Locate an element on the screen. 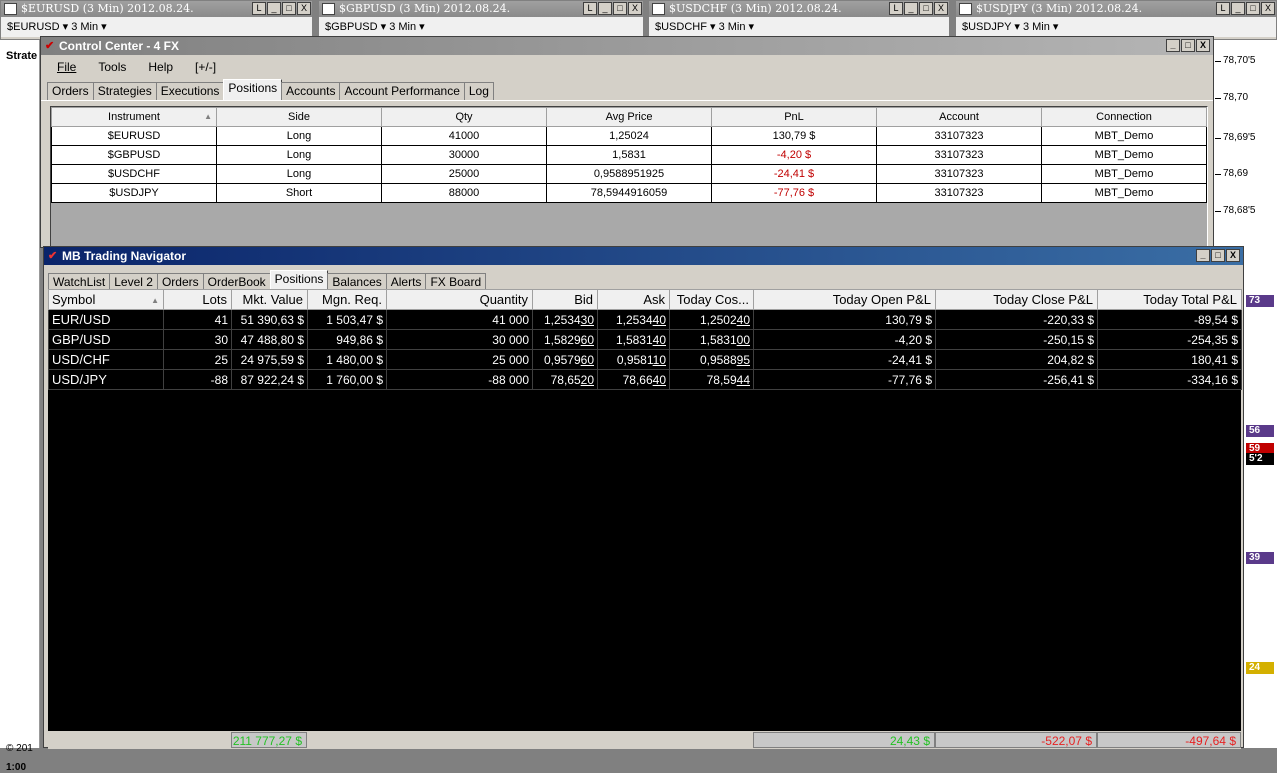  column-header-quantity: Quantity is located at coordinates (459, 299).